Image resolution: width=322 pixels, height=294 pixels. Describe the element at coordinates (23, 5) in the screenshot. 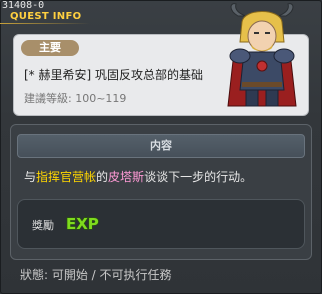

I see `quest-id: 31408-0` at that location.